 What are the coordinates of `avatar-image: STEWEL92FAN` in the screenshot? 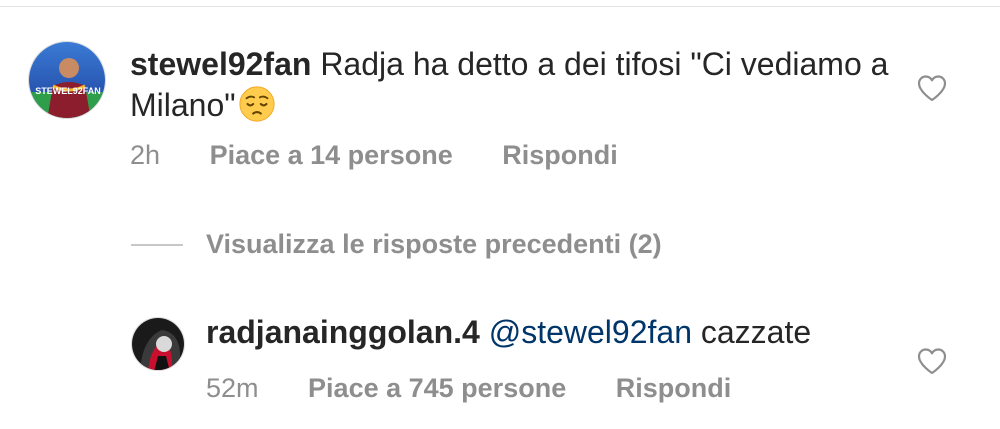 It's located at (67, 80).